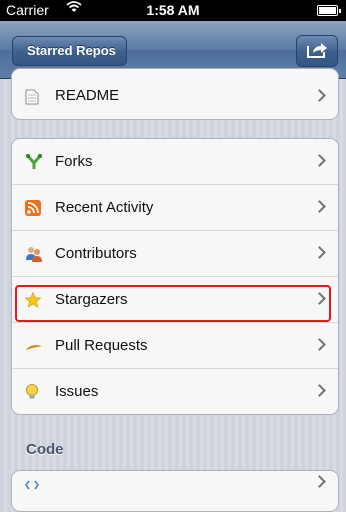  I want to click on menu-item-contributors: Contributors, so click(175, 253).